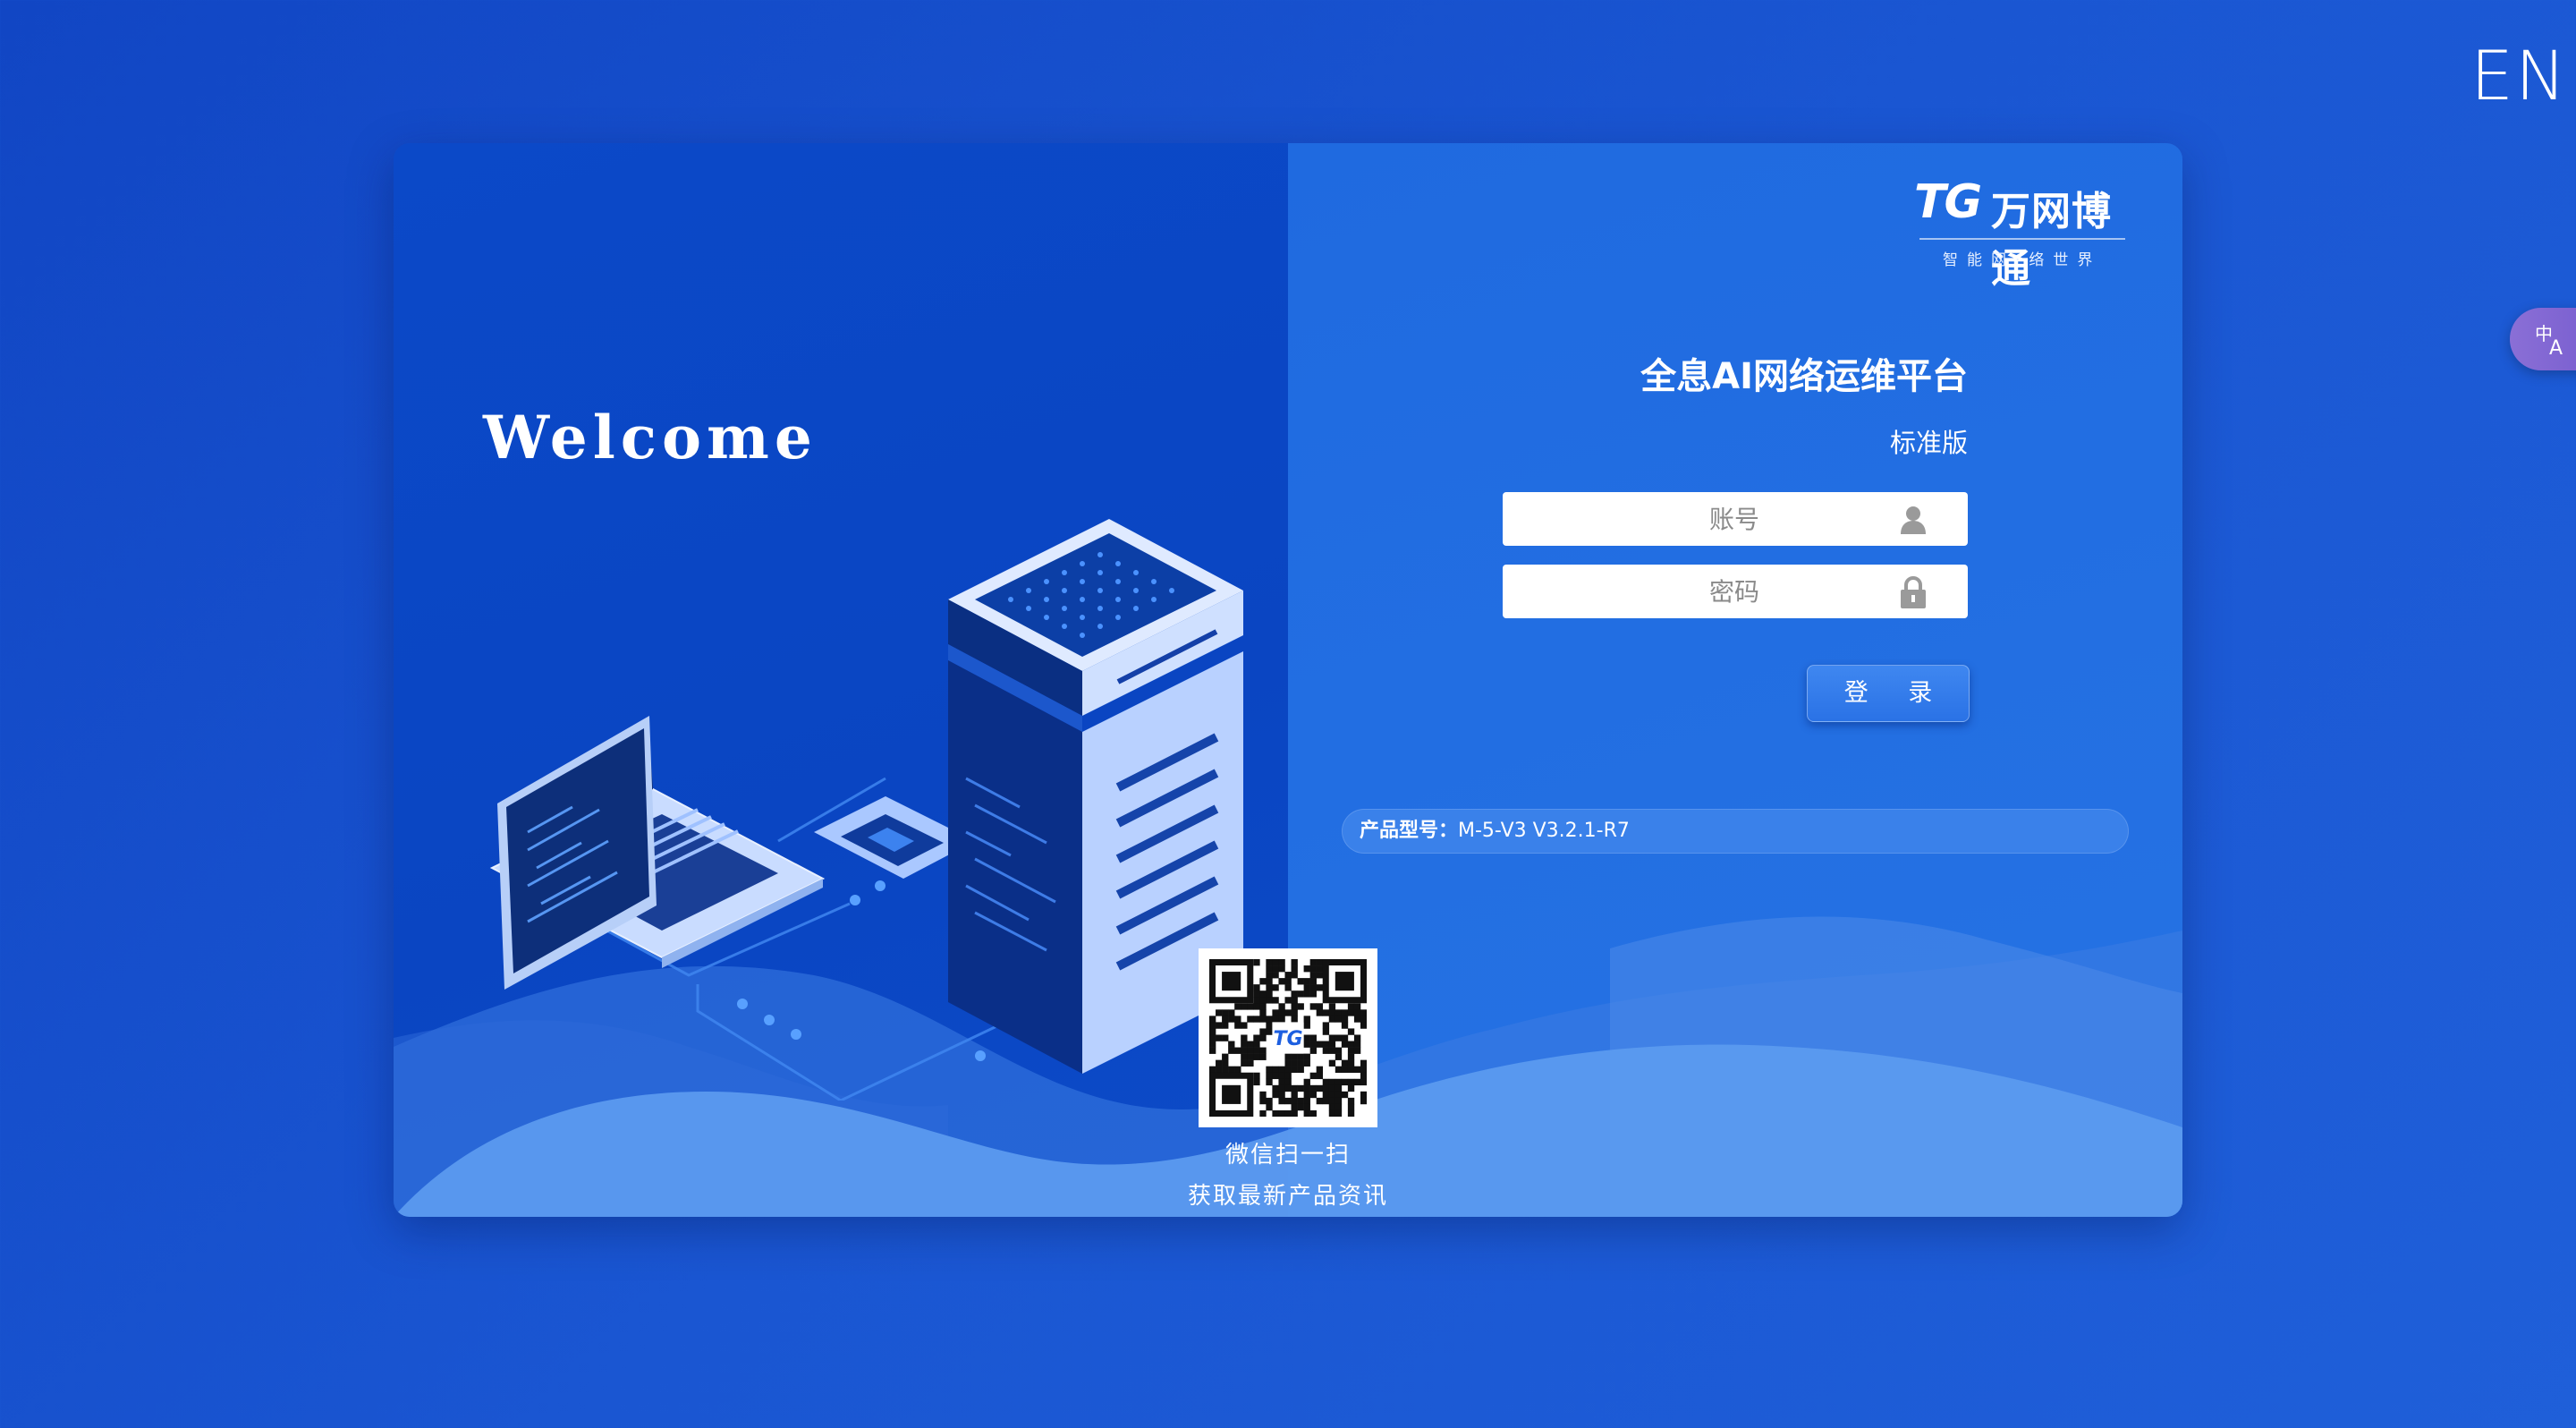  I want to click on account-input, so click(1690, 519).